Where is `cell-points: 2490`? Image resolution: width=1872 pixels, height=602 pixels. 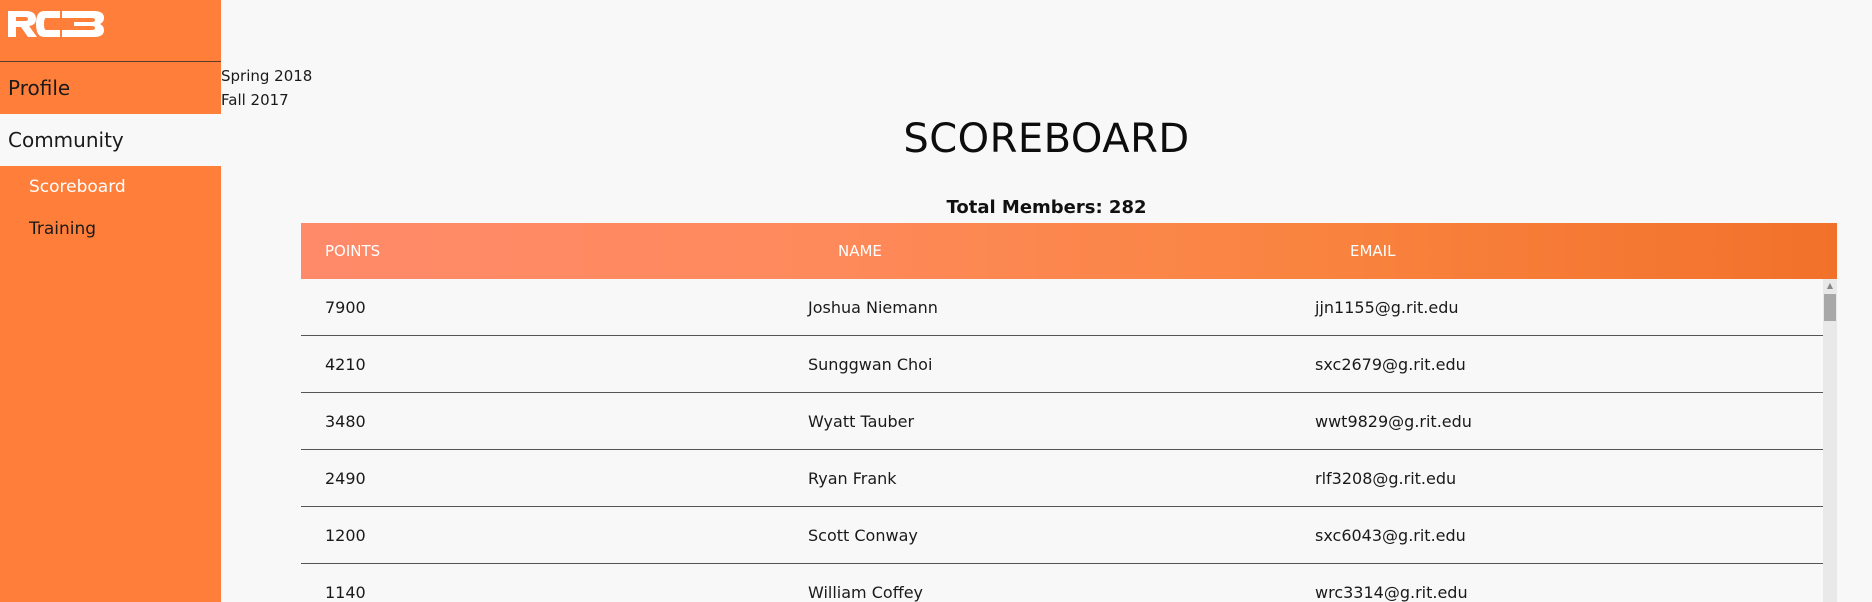 cell-points: 2490 is located at coordinates (345, 478).